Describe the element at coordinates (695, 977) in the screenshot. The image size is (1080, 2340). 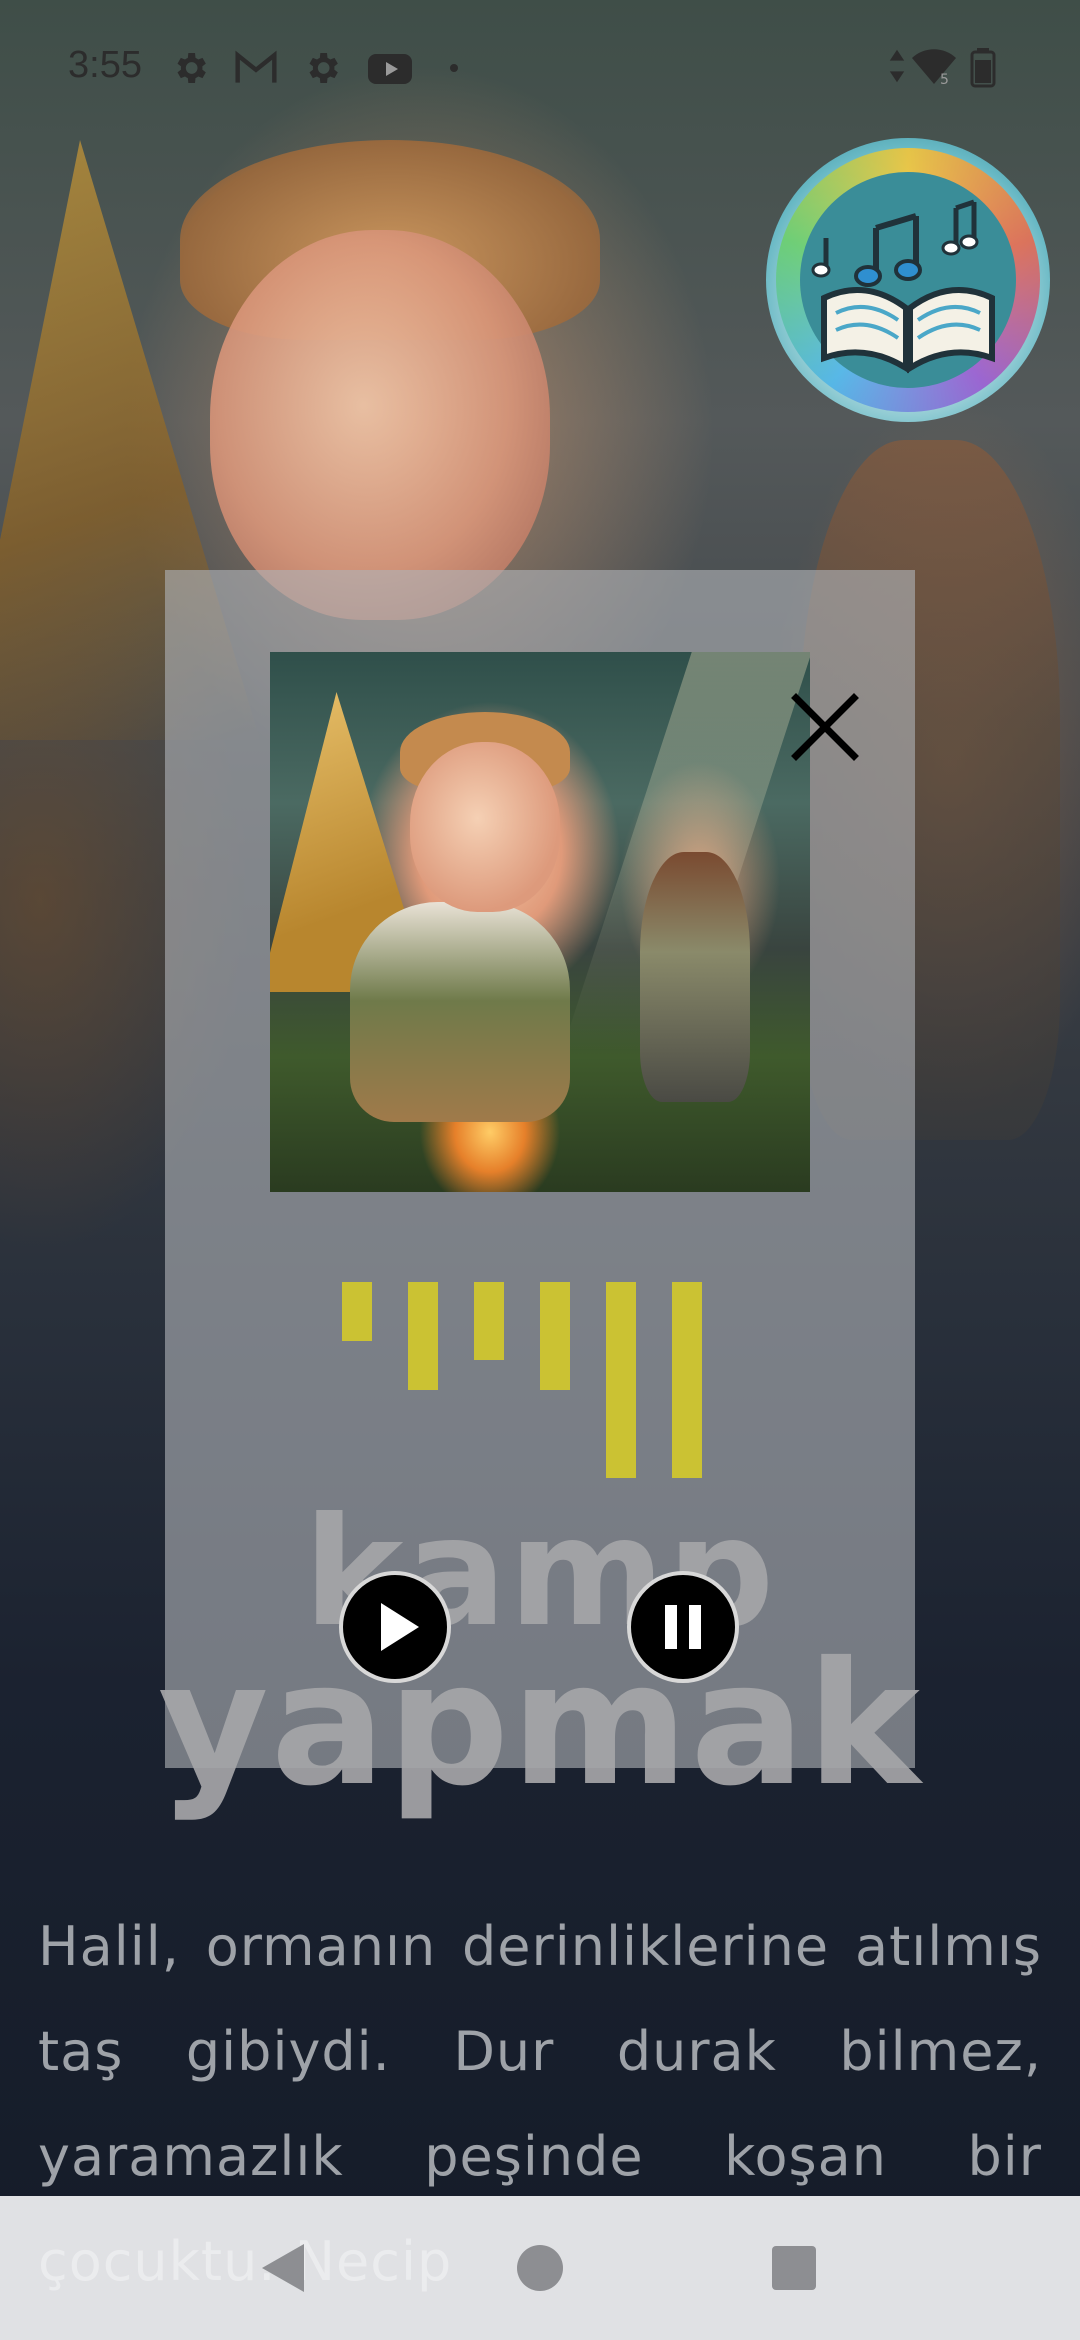
I see `girl-figure` at that location.